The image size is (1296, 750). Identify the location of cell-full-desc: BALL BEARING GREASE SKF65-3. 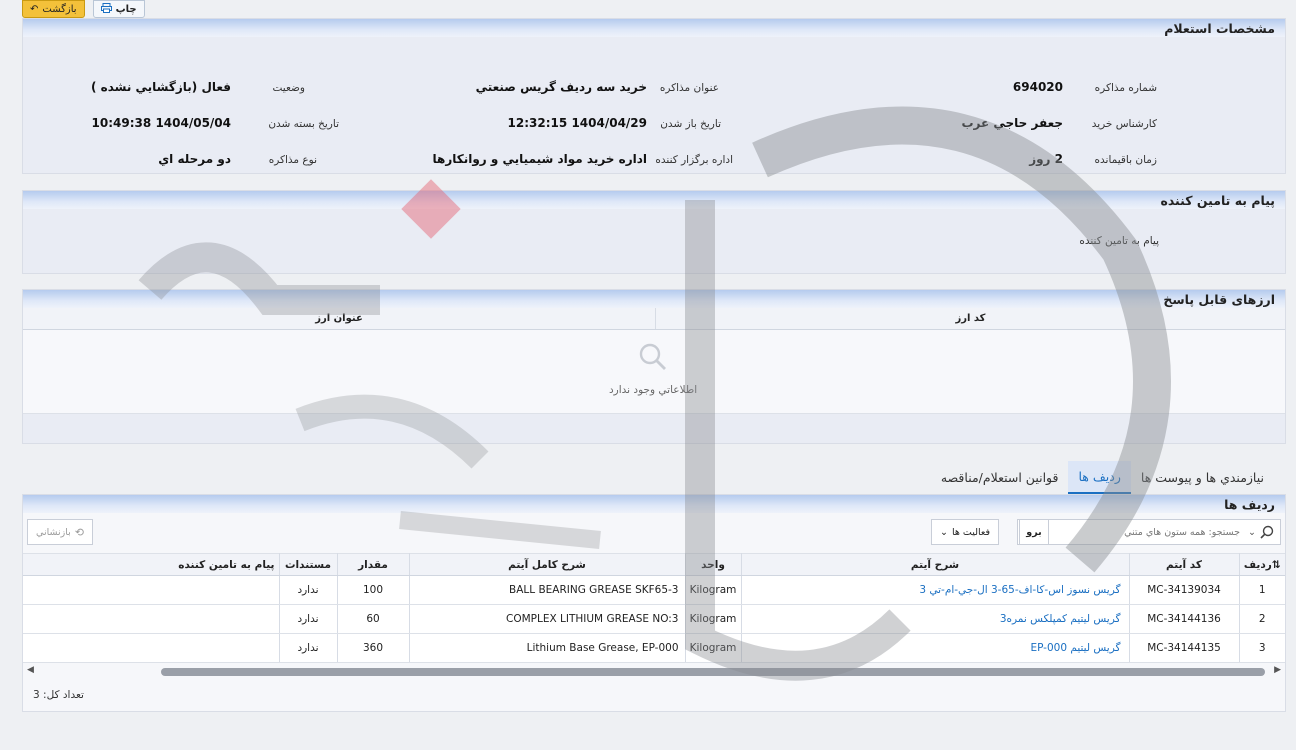
(546, 590).